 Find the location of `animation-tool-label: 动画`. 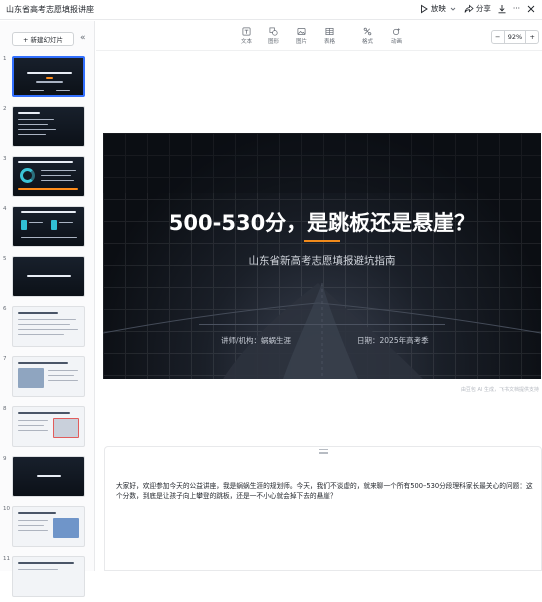

animation-tool-label: 动画 is located at coordinates (397, 42).